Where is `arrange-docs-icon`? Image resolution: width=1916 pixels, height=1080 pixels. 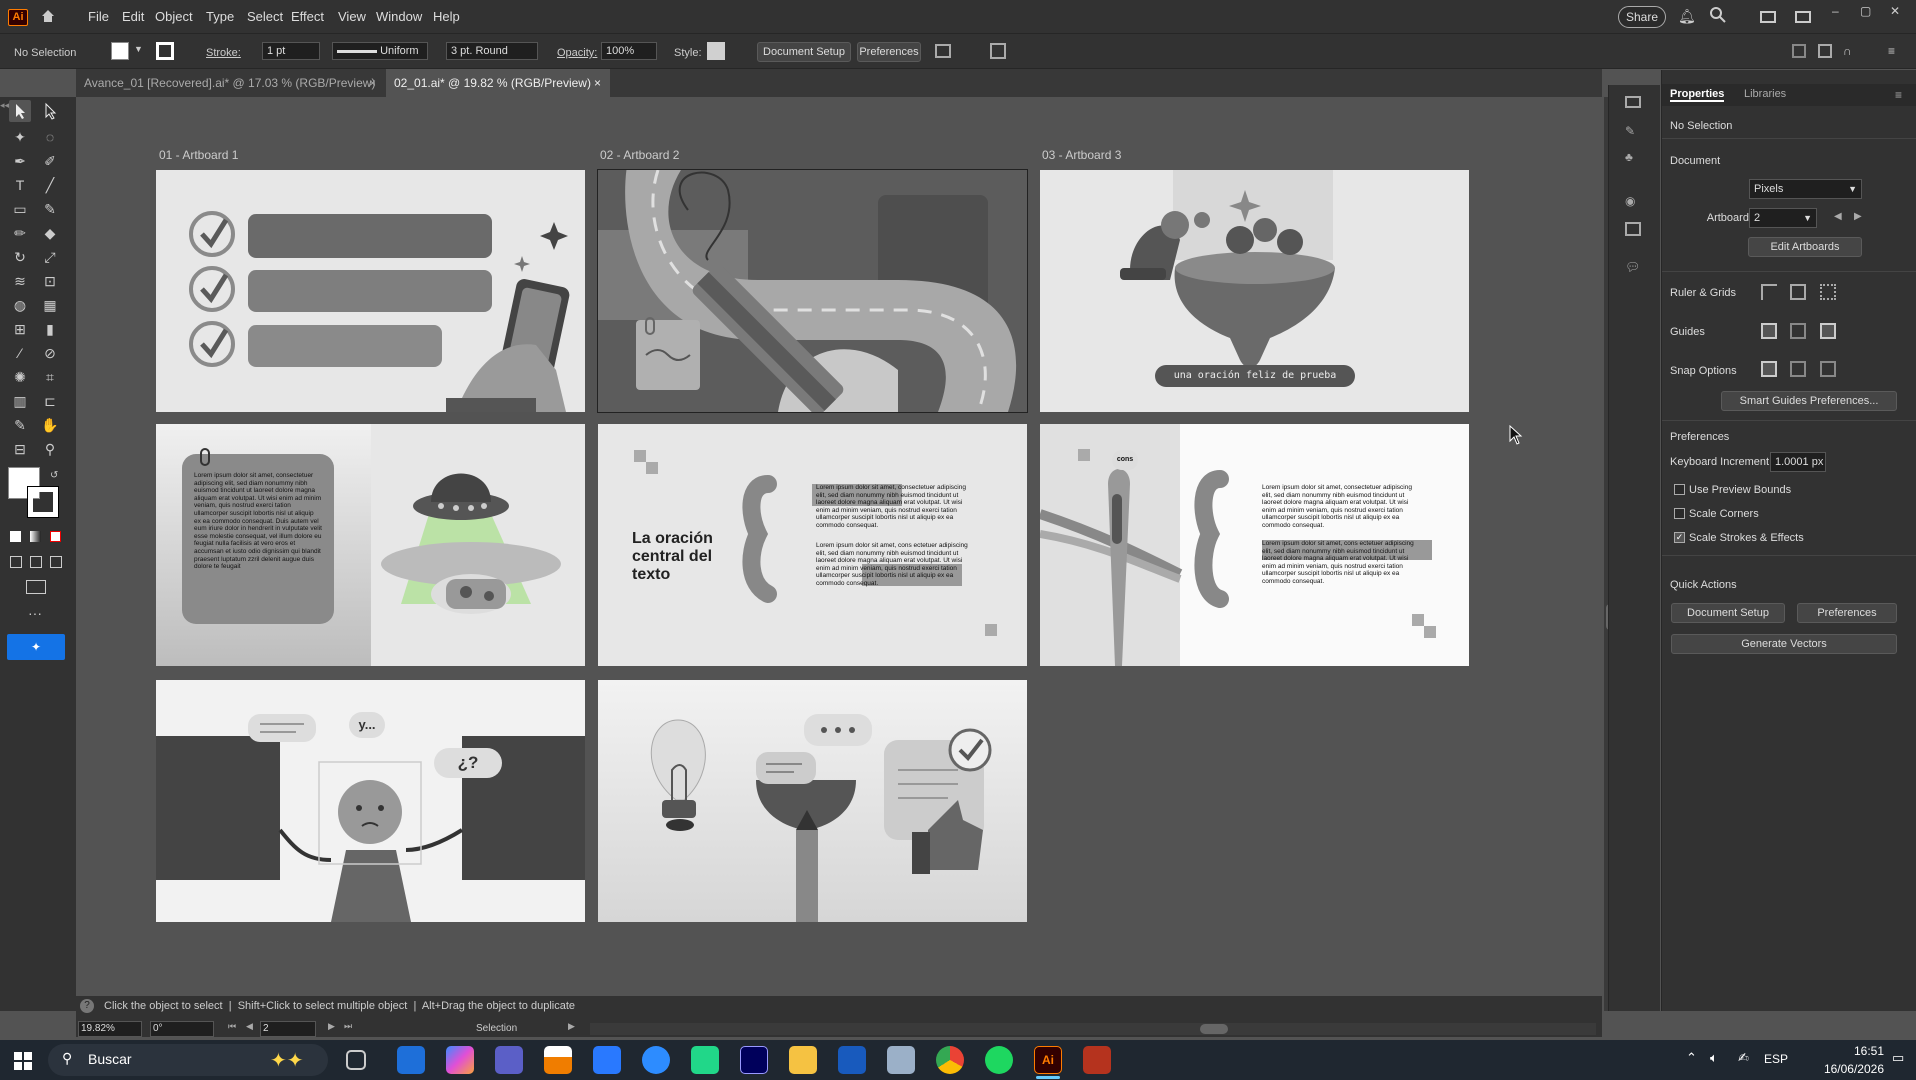 arrange-docs-icon is located at coordinates (943, 51).